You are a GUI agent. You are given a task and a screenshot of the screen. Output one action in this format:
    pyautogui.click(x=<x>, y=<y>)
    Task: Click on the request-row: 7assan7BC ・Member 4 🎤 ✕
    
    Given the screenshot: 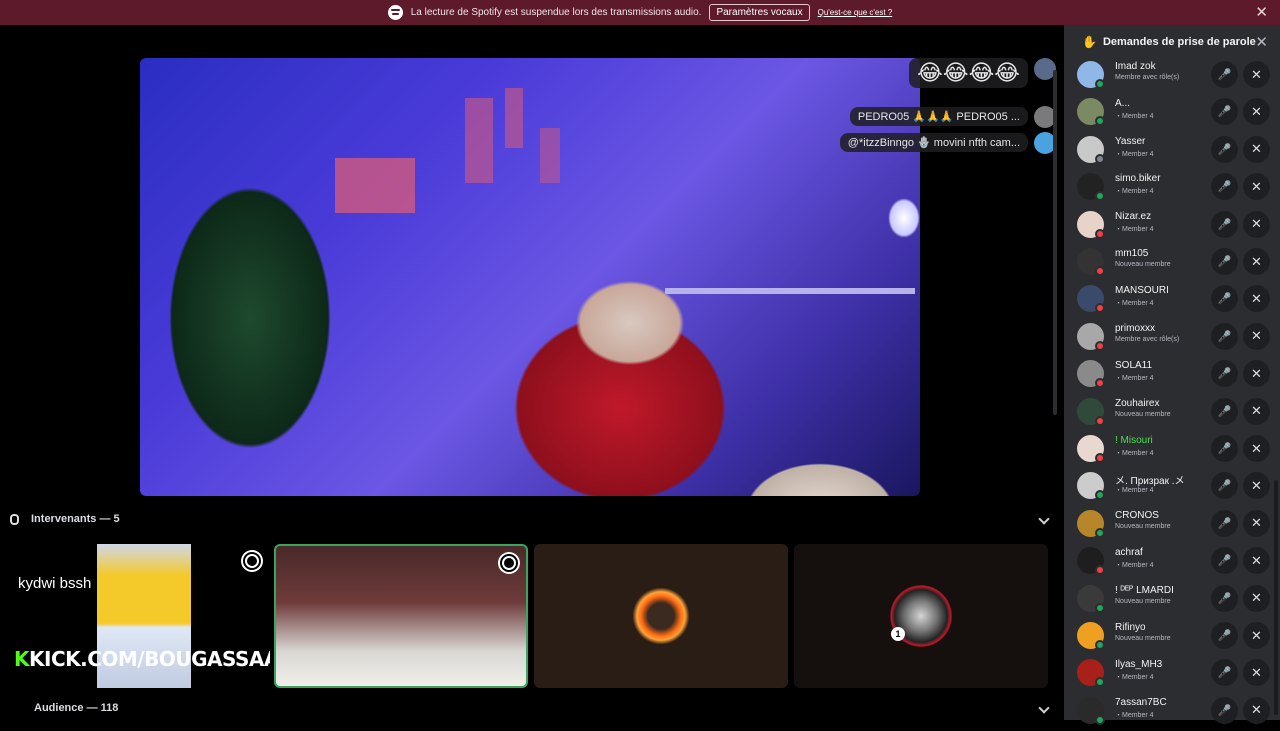 What is the action you would take?
    pyautogui.click(x=1172, y=712)
    